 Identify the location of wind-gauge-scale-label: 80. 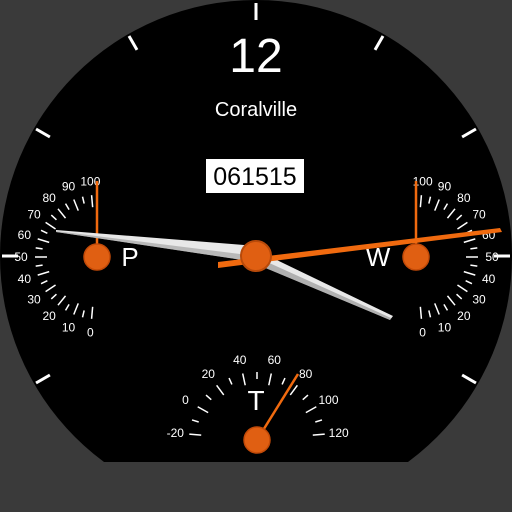
(464, 198).